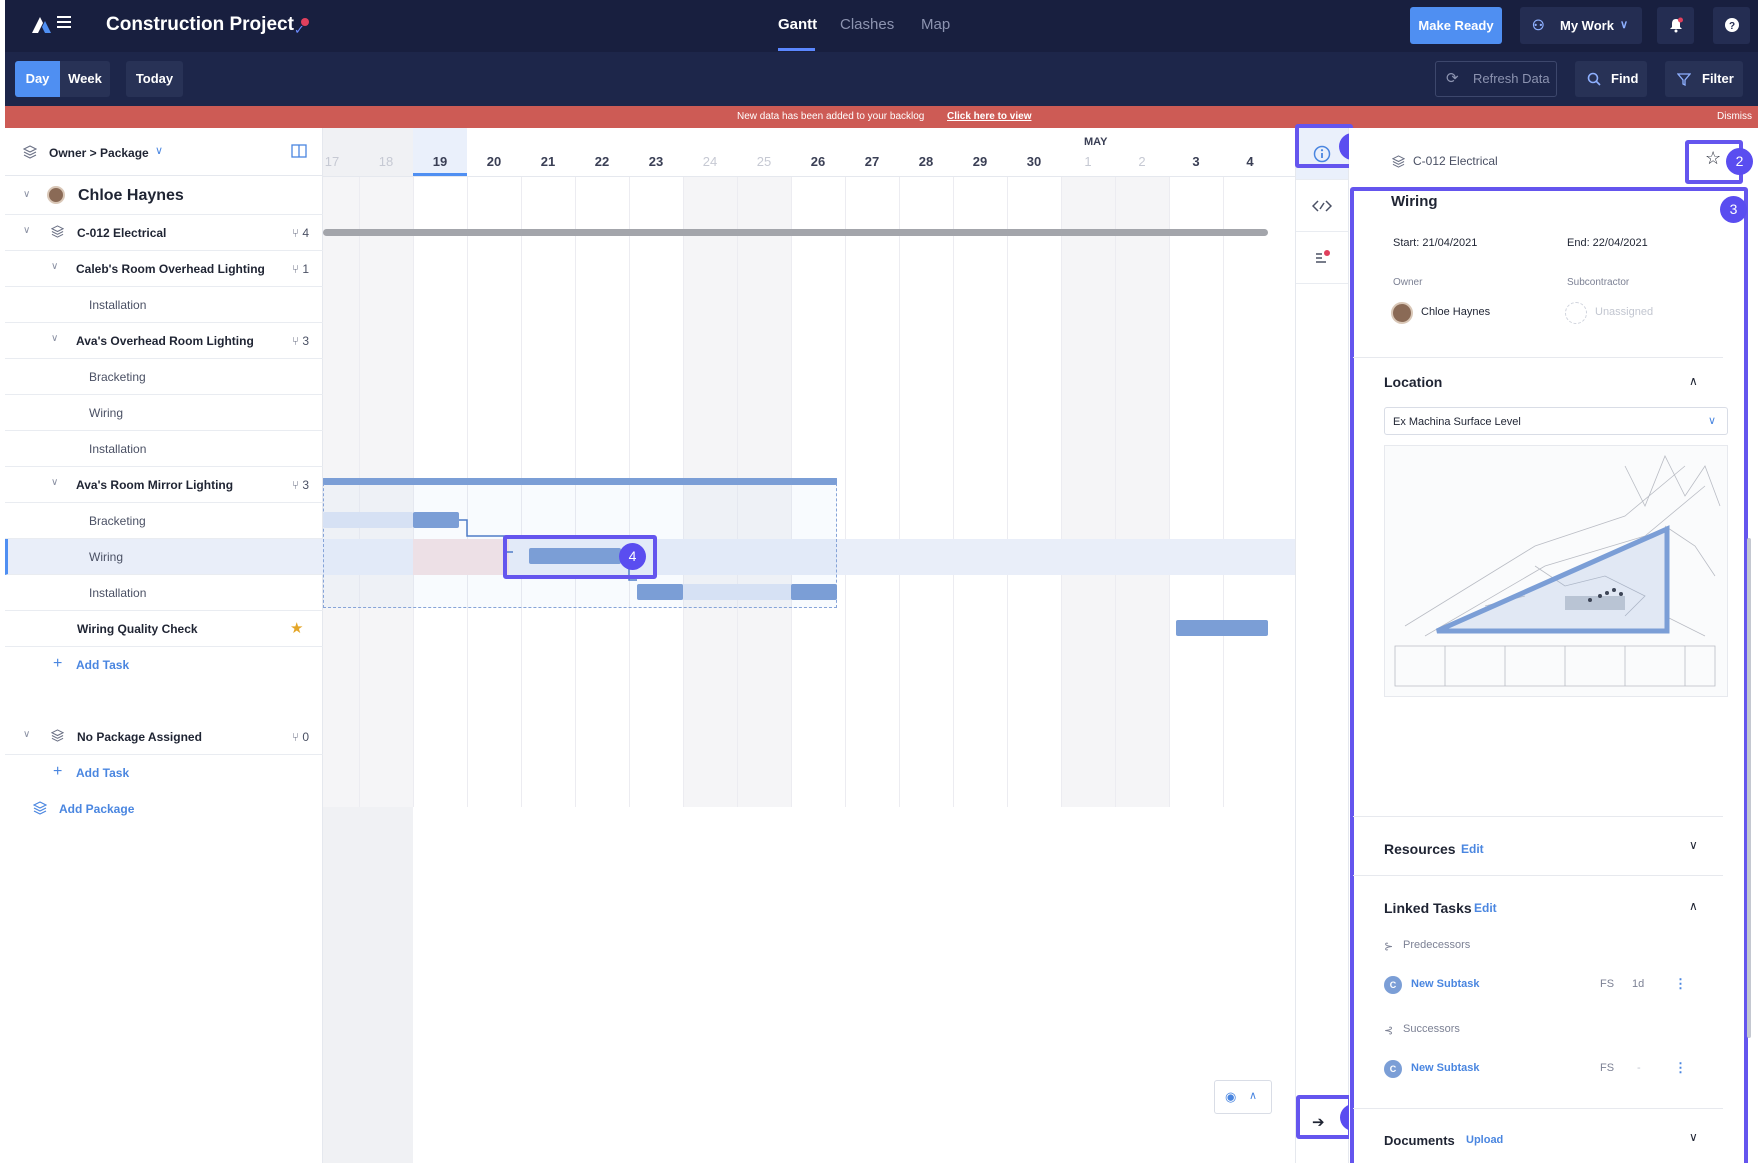 The height and width of the screenshot is (1163, 1763). Describe the element at coordinates (926, 161) in the screenshot. I see `day-label: 28` at that location.